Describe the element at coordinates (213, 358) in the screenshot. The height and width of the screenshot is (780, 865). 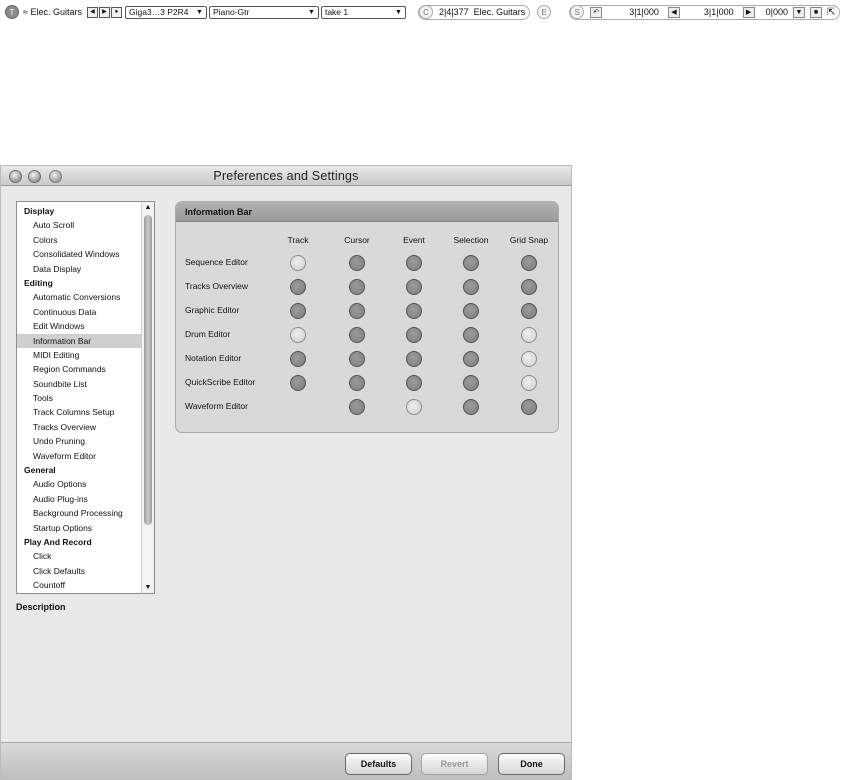
I see `row-label: Notation Editor` at that location.